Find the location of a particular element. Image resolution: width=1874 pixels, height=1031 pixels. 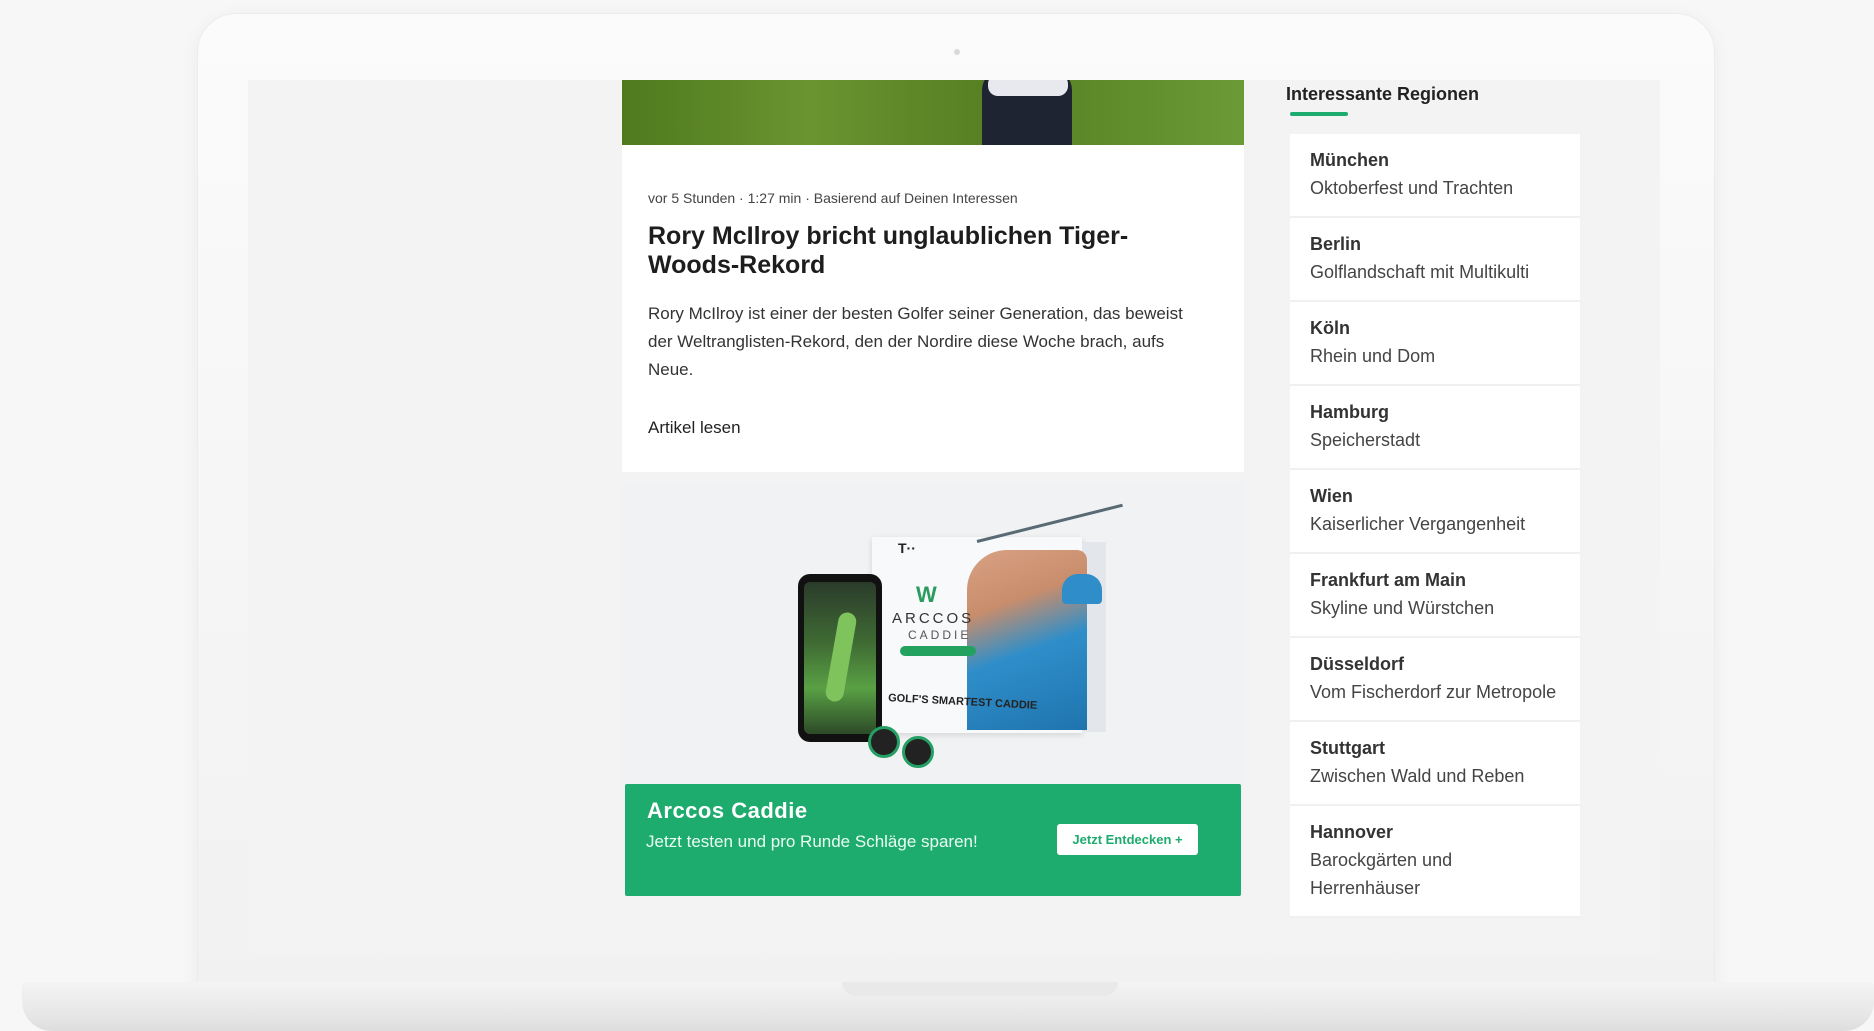

region-name: München is located at coordinates (1349, 160).